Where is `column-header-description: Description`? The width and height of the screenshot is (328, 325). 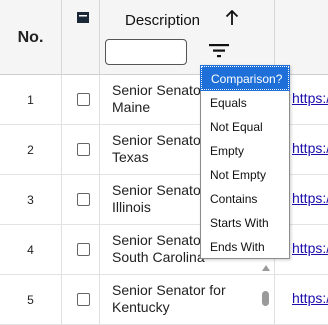
column-header-description: Description is located at coordinates (187, 37).